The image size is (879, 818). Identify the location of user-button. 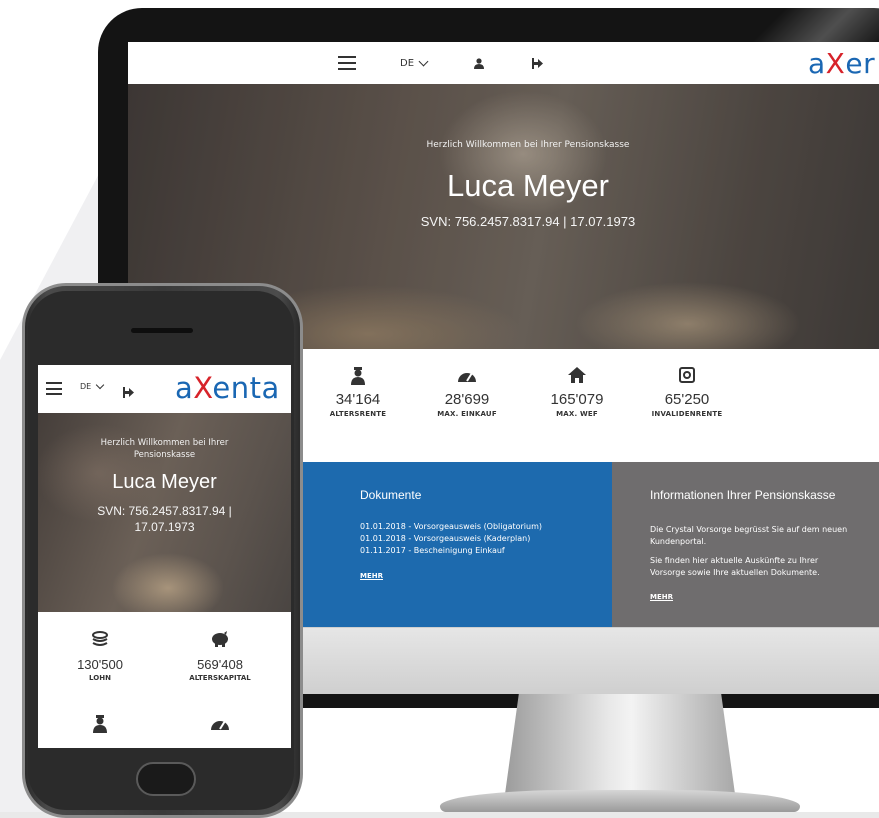
(479, 63).